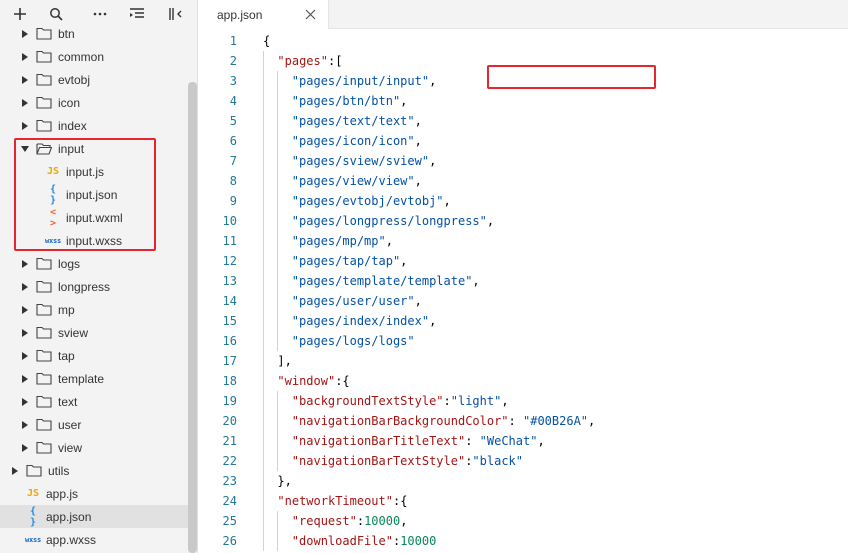 The width and height of the screenshot is (848, 553). Describe the element at coordinates (66, 355) in the screenshot. I see `tree-item-label: tap` at that location.